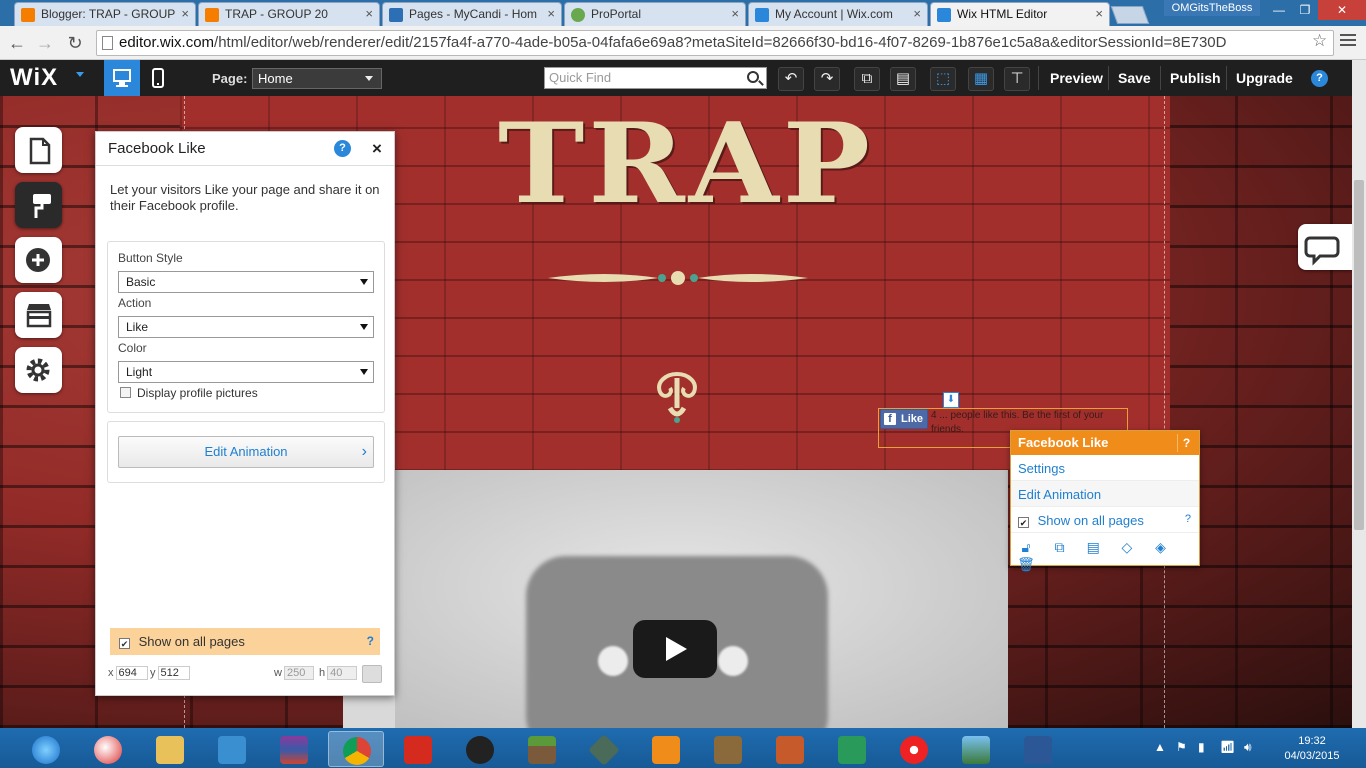  I want to click on y-value: 512, so click(173, 673).